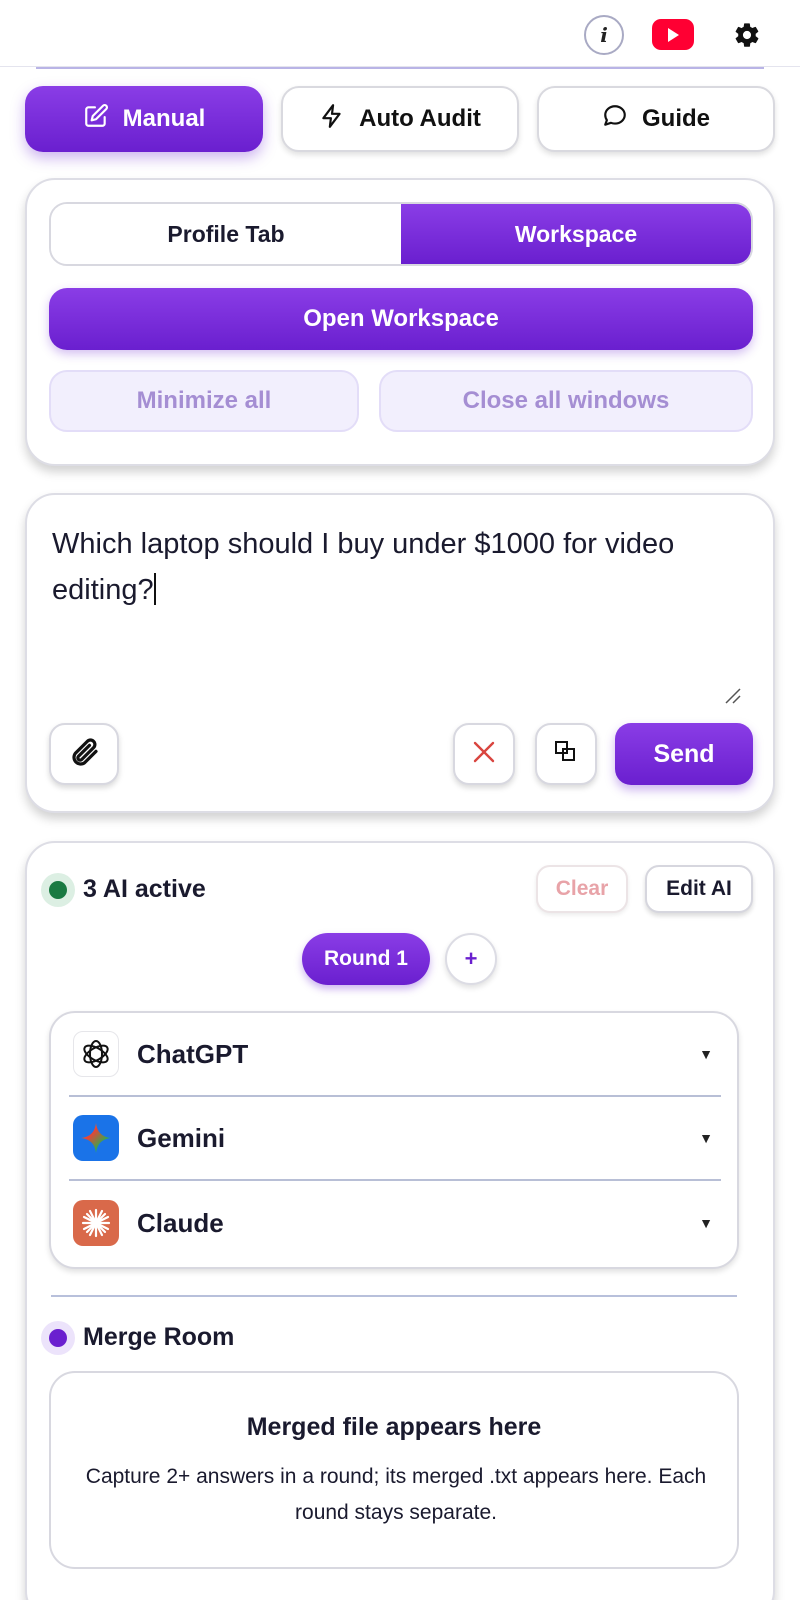 This screenshot has height=1600, width=800. What do you see at coordinates (159, 1337) in the screenshot?
I see `merge-room-label: Merge Room` at bounding box center [159, 1337].